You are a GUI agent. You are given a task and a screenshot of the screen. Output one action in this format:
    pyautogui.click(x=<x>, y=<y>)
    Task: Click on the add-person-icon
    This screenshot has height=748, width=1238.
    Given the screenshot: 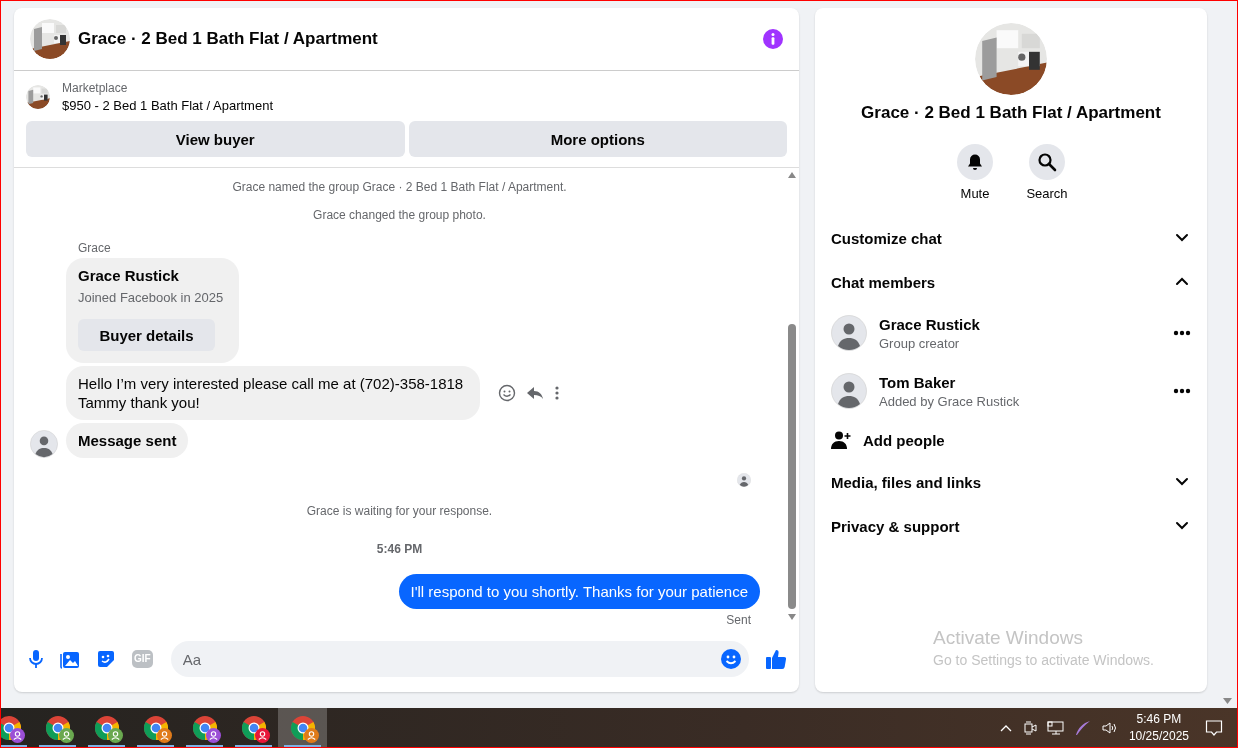 What is the action you would take?
    pyautogui.click(x=841, y=440)
    